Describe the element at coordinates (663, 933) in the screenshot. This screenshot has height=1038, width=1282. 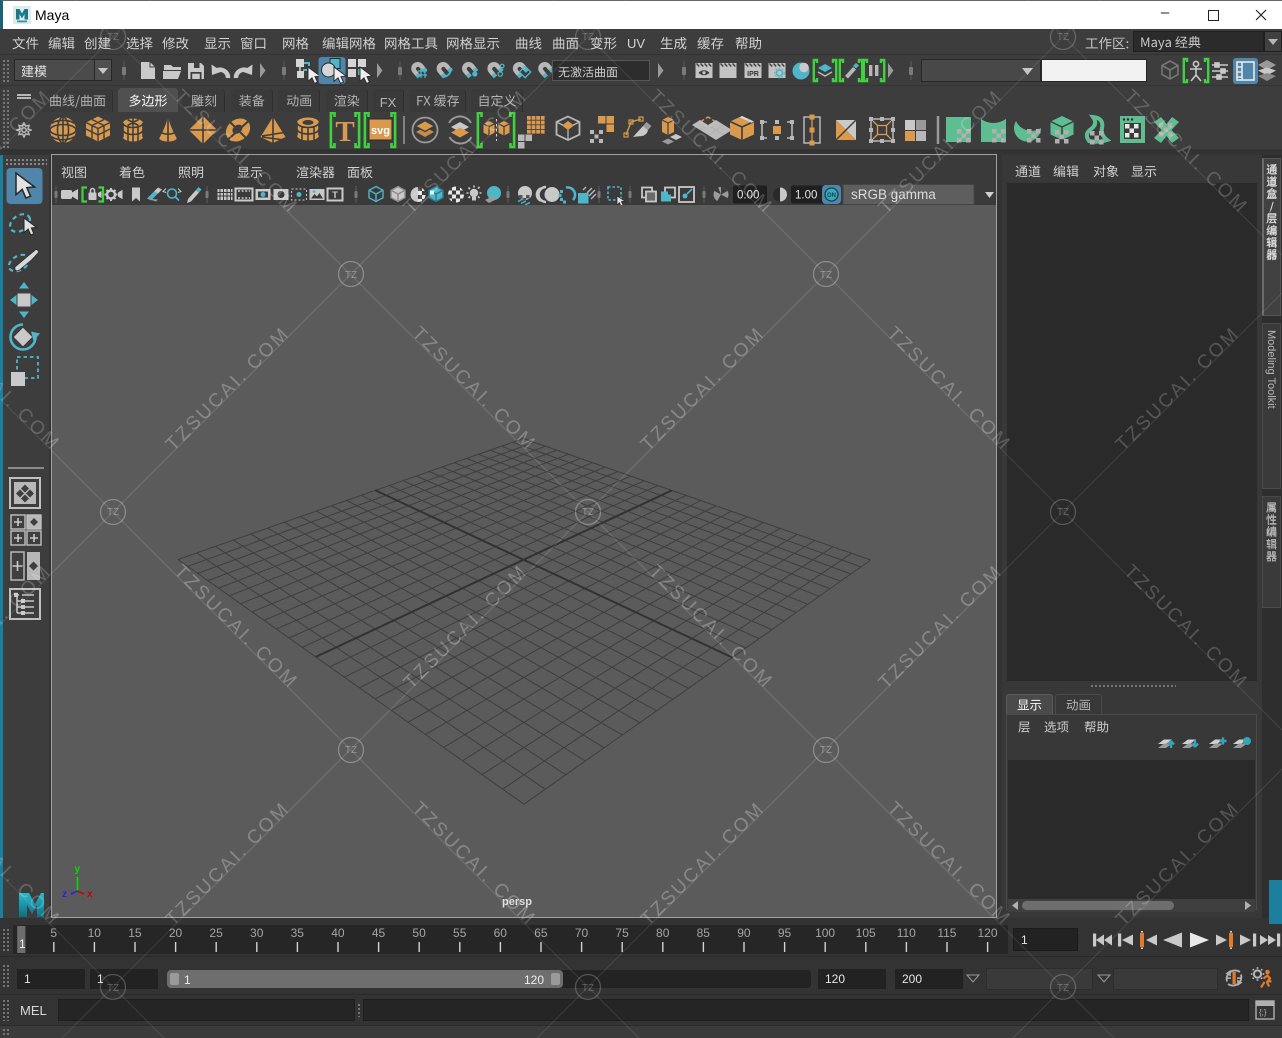
I see `svg-text: 80` at that location.